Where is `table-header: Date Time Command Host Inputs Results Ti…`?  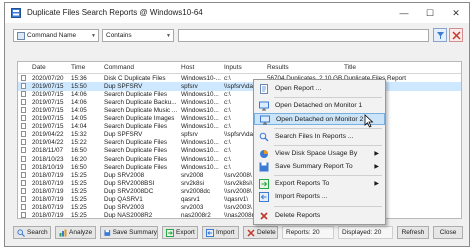
table-header: Date Time Command Host Inputs Results Ti… is located at coordinates (239, 68).